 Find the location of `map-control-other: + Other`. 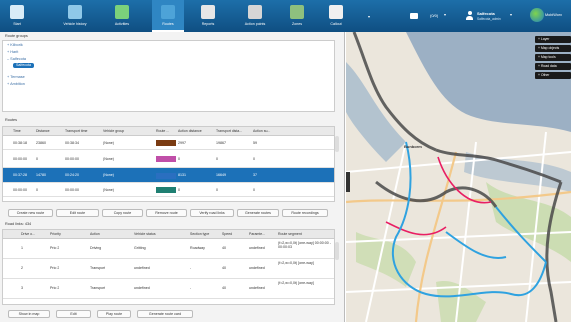

map-control-other: + Other is located at coordinates (553, 75).